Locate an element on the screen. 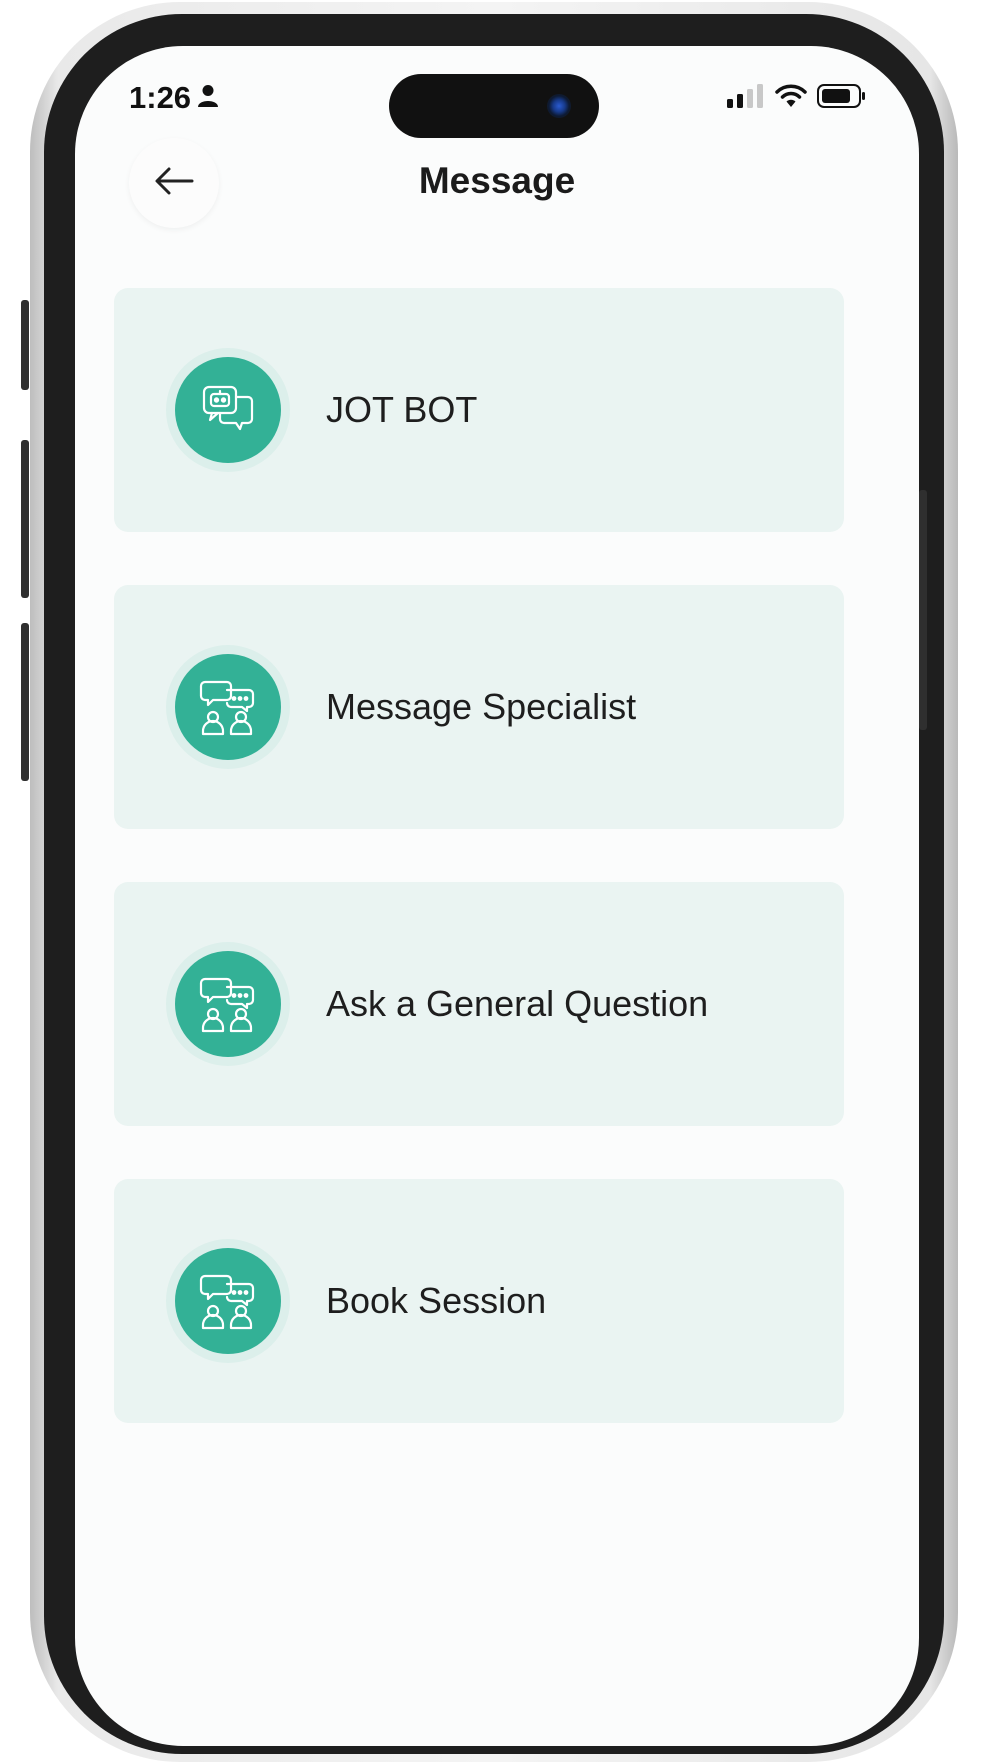  dynamic-island is located at coordinates (494, 106).